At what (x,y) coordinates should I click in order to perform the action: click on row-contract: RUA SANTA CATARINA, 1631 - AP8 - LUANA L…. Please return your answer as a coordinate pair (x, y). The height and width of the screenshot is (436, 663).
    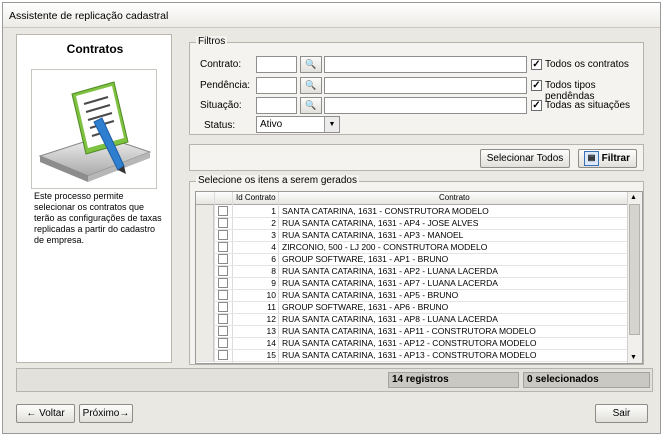
    Looking at the image, I should click on (390, 319).